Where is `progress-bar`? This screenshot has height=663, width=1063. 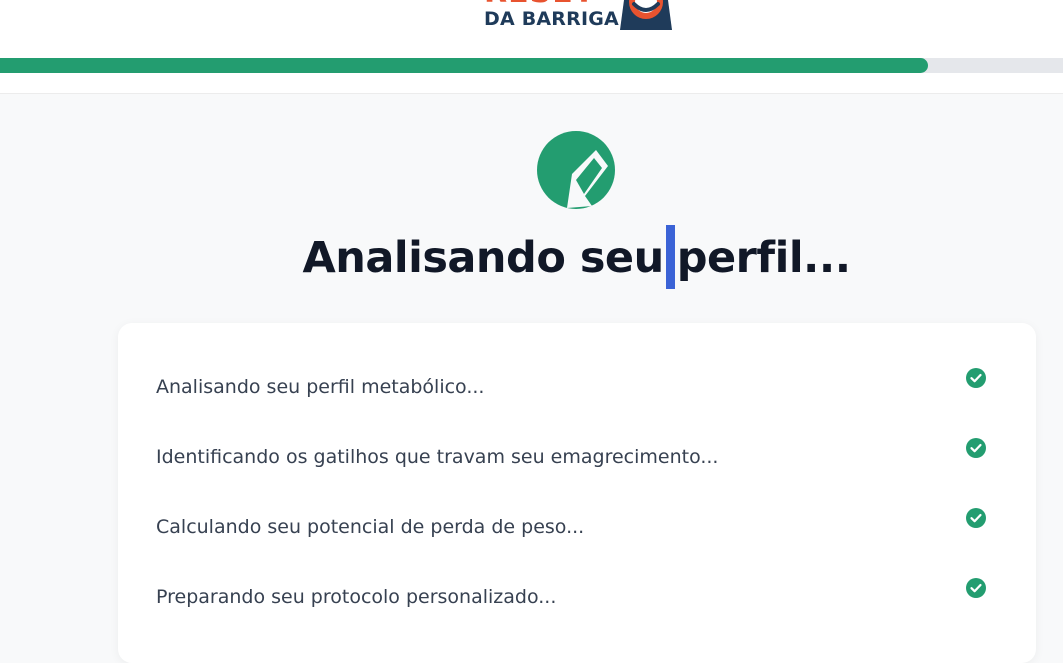
progress-bar is located at coordinates (531, 65).